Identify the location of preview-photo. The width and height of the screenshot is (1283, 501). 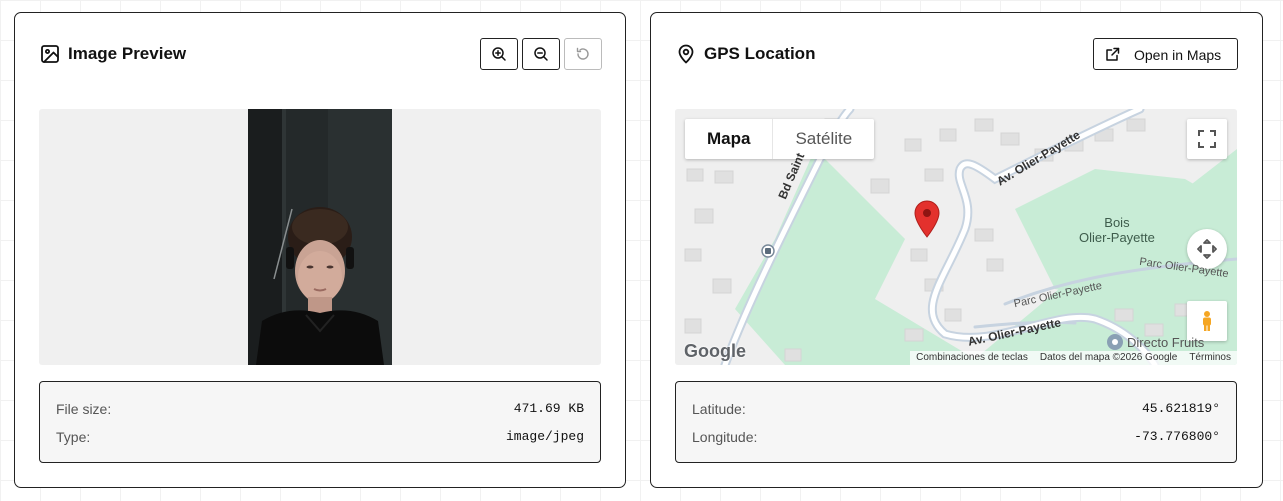
(320, 237).